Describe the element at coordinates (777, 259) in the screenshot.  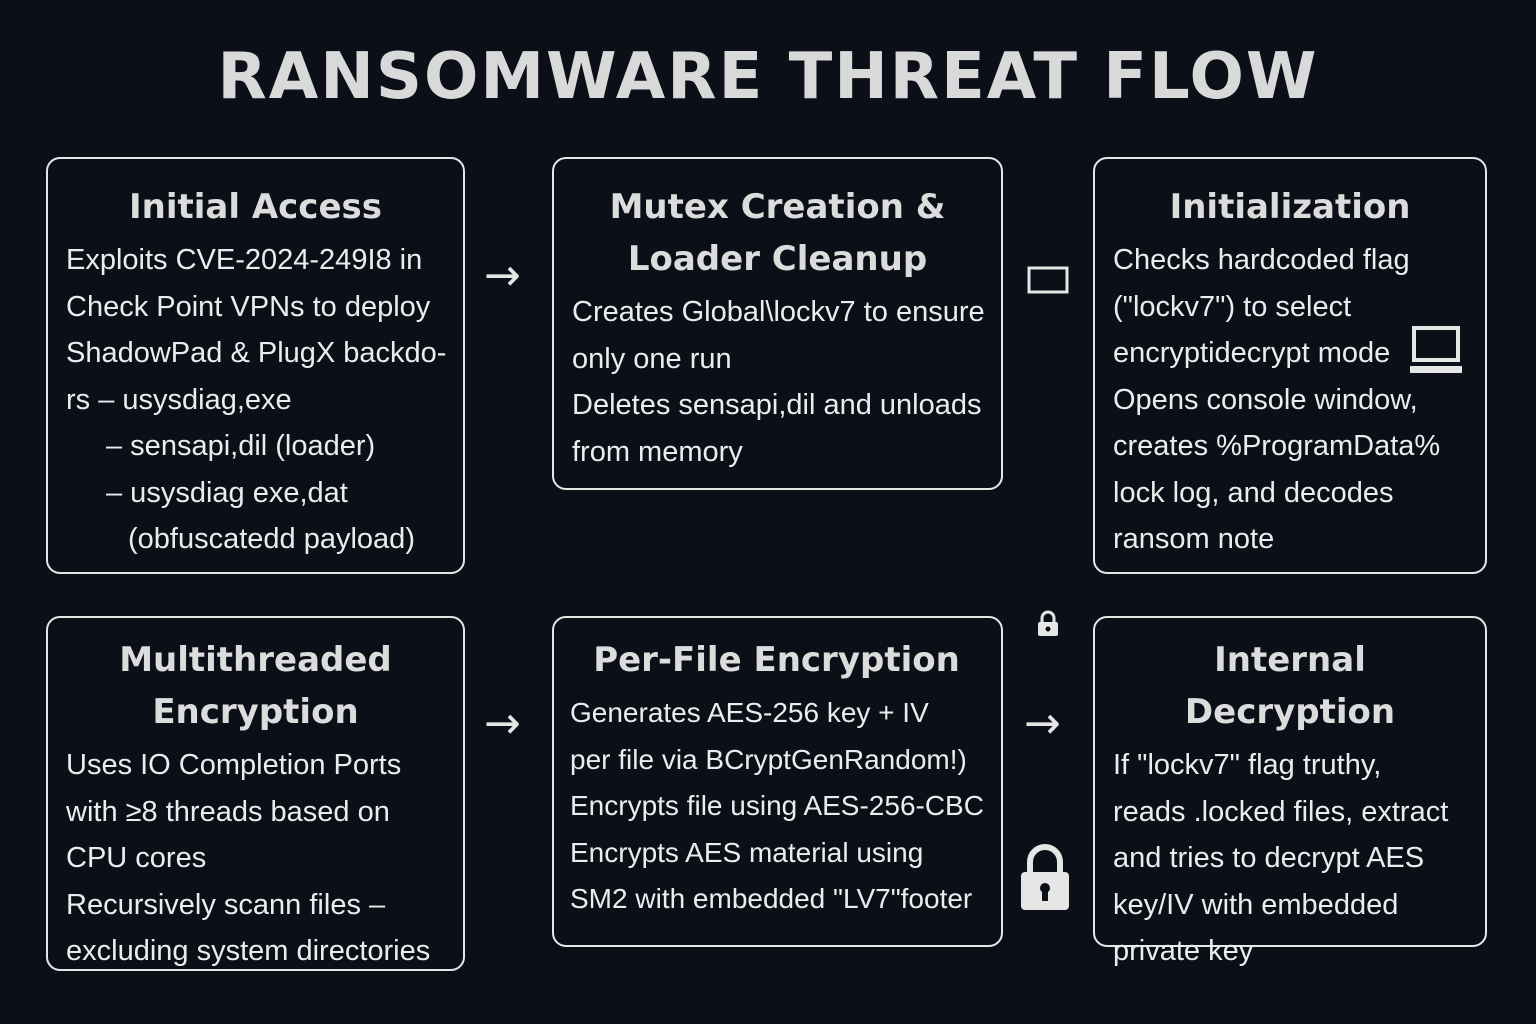
I see `box-heading-line2: Loader Cleanup` at that location.